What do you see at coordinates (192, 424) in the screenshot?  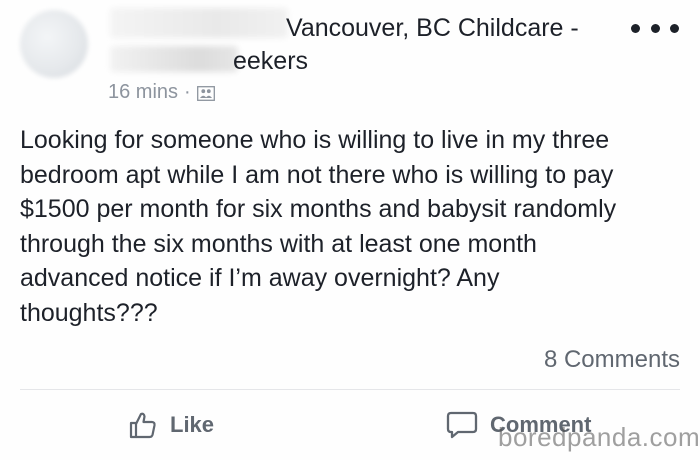 I see `like-label: Like` at bounding box center [192, 424].